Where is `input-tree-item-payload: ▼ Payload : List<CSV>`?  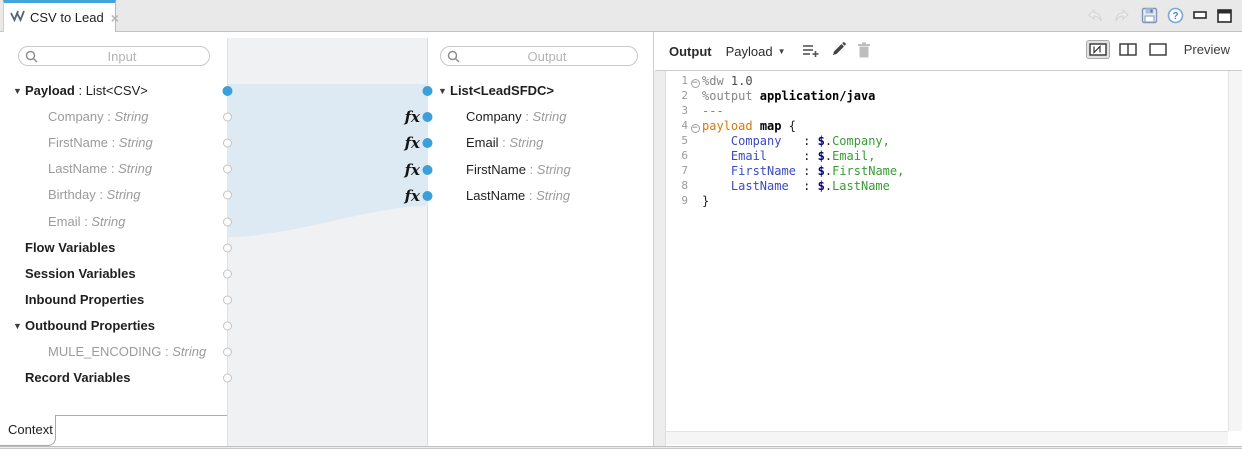 input-tree-item-payload: ▼ Payload : List<CSV> is located at coordinates (80, 91).